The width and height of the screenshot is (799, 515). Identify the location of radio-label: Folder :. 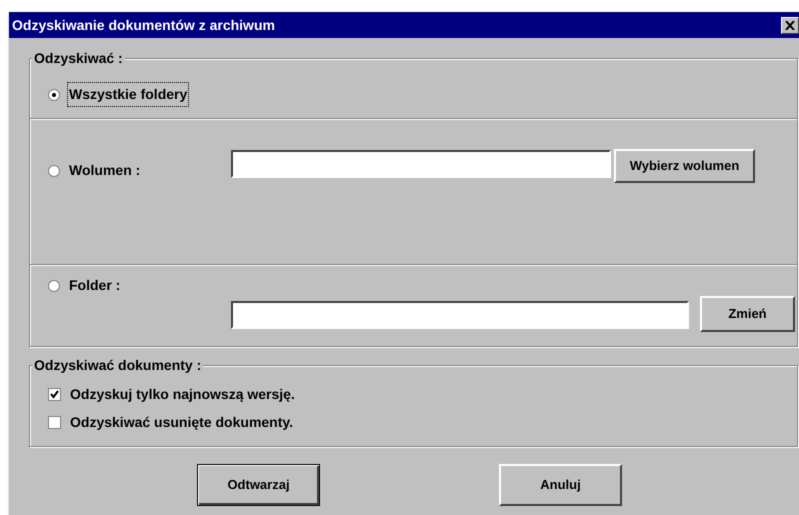
(94, 285).